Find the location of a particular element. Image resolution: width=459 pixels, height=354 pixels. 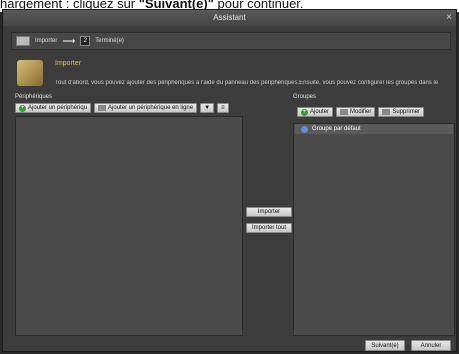

add-device-button: + Ajouter un périphériqu is located at coordinates (53, 108).